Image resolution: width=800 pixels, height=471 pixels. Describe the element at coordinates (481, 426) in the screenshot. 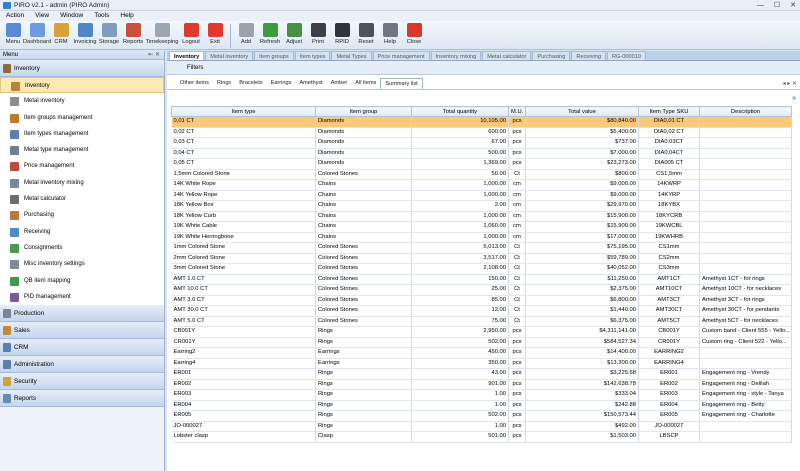

I see `table-row: JO-000027 Rings 1.00 pcs $492.00 JO-000027` at that location.